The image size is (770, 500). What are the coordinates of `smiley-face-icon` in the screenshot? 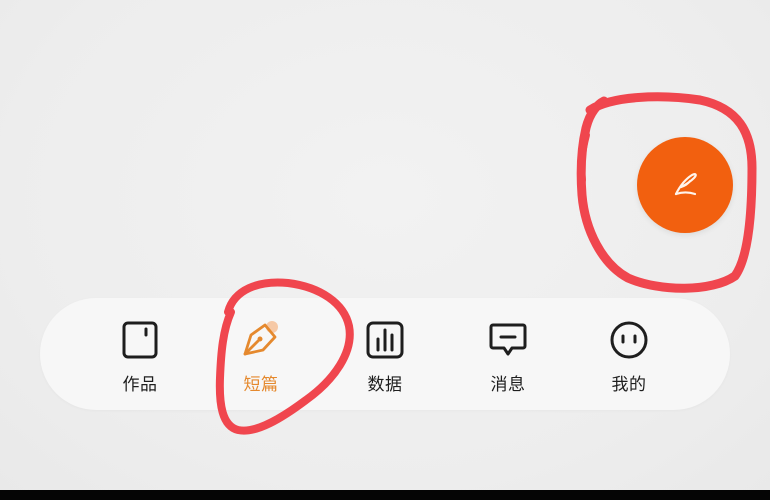 It's located at (629, 340).